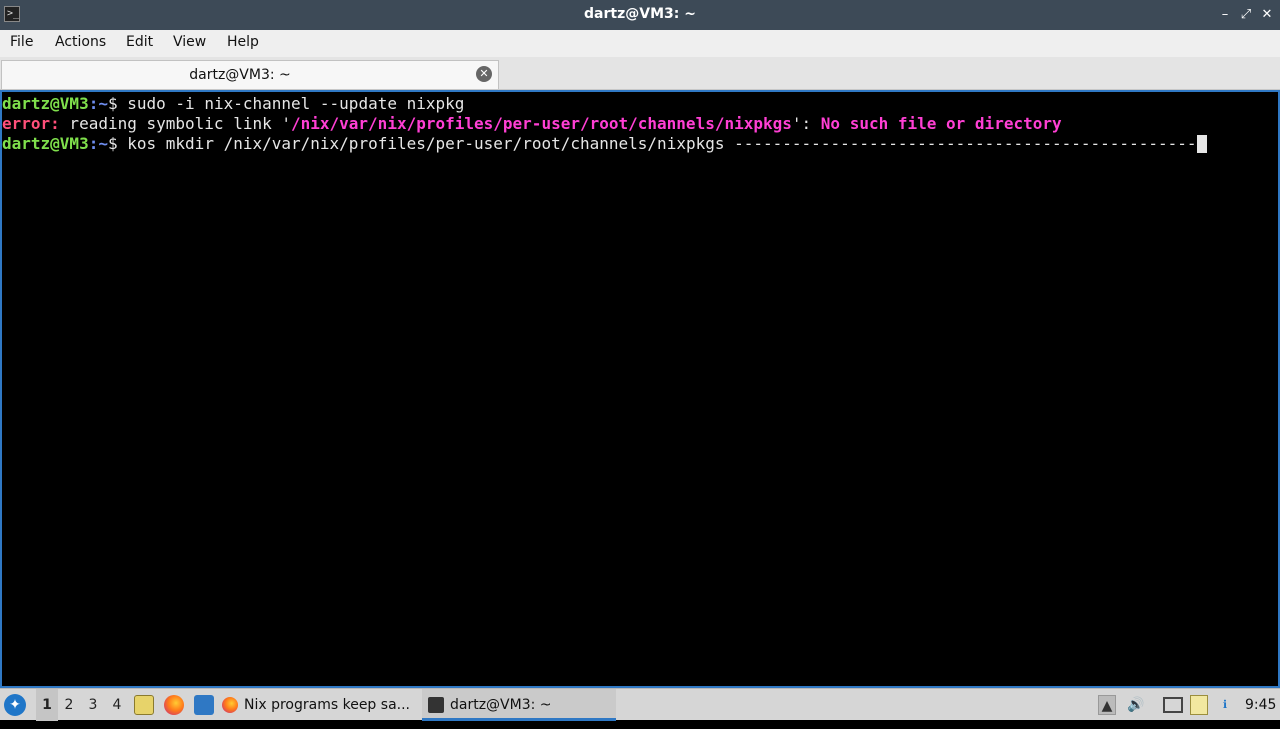 The height and width of the screenshot is (729, 1280). What do you see at coordinates (117, 713) in the screenshot?
I see `desktop-4: 4` at bounding box center [117, 713].